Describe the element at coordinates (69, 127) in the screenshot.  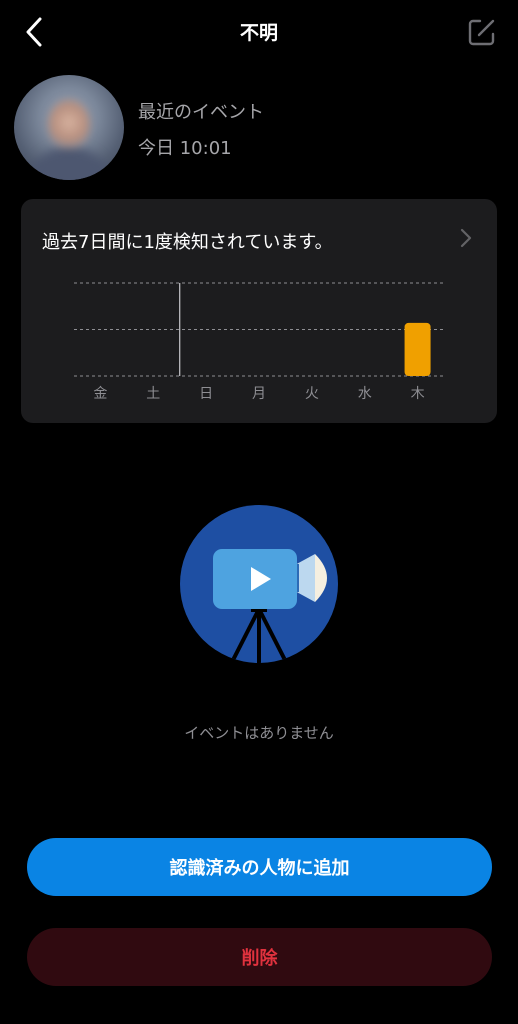
I see `avatar` at that location.